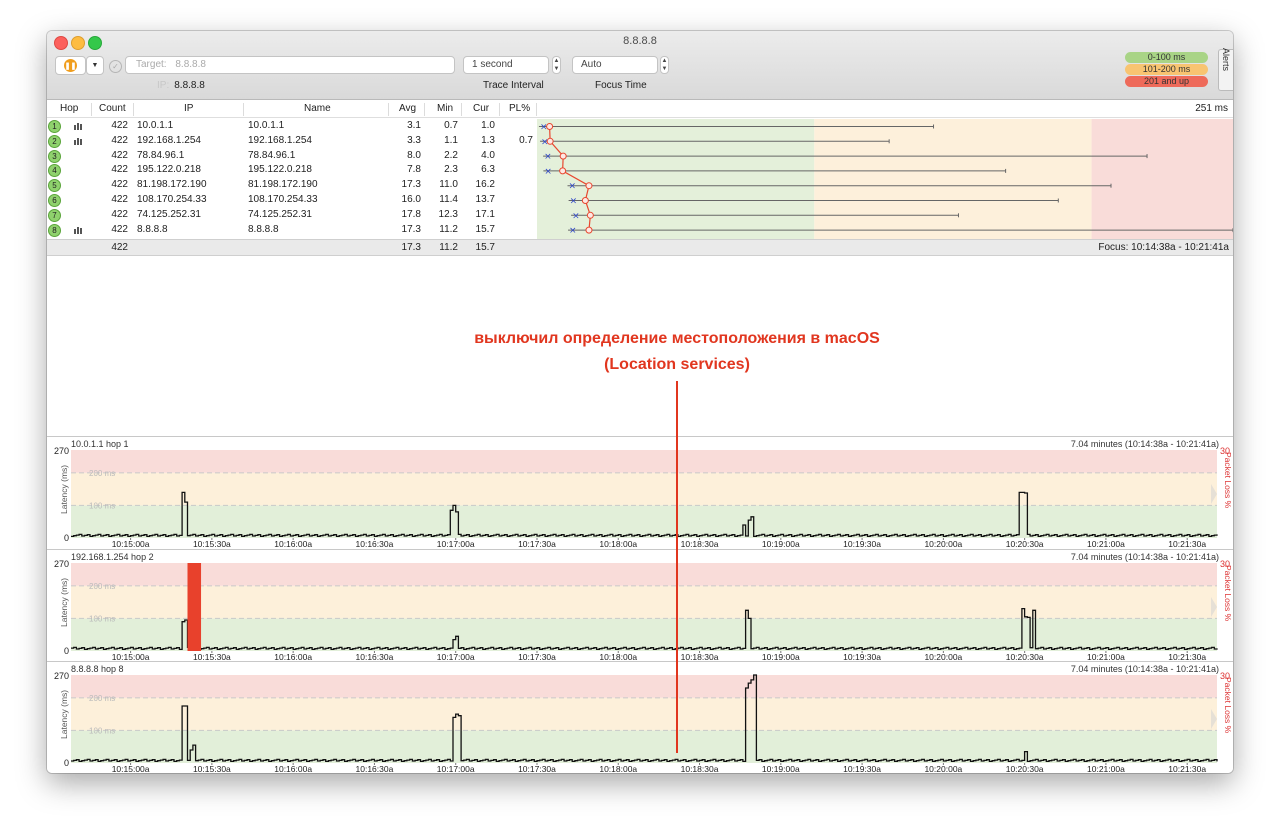 The image size is (1280, 835). What do you see at coordinates (115, 66) in the screenshot?
I see `checkmark-icon: ✓` at bounding box center [115, 66].